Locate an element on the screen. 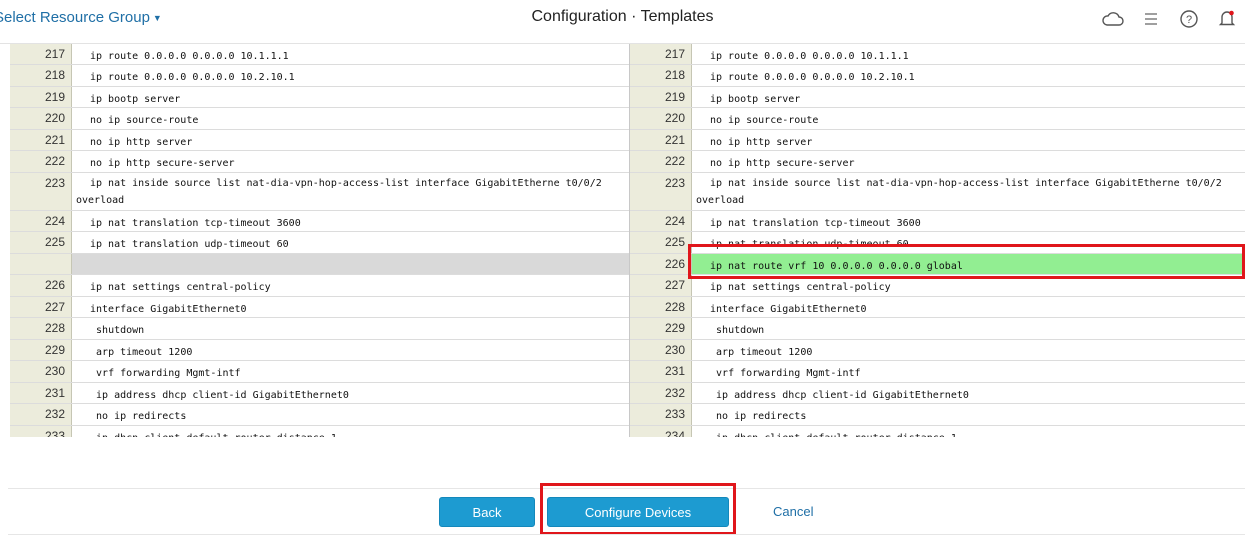 Image resolution: width=1245 pixels, height=535 pixels. code-line: ip route 0.0.0.0 0.0.0.0 10.2.10.1 is located at coordinates (812, 77).